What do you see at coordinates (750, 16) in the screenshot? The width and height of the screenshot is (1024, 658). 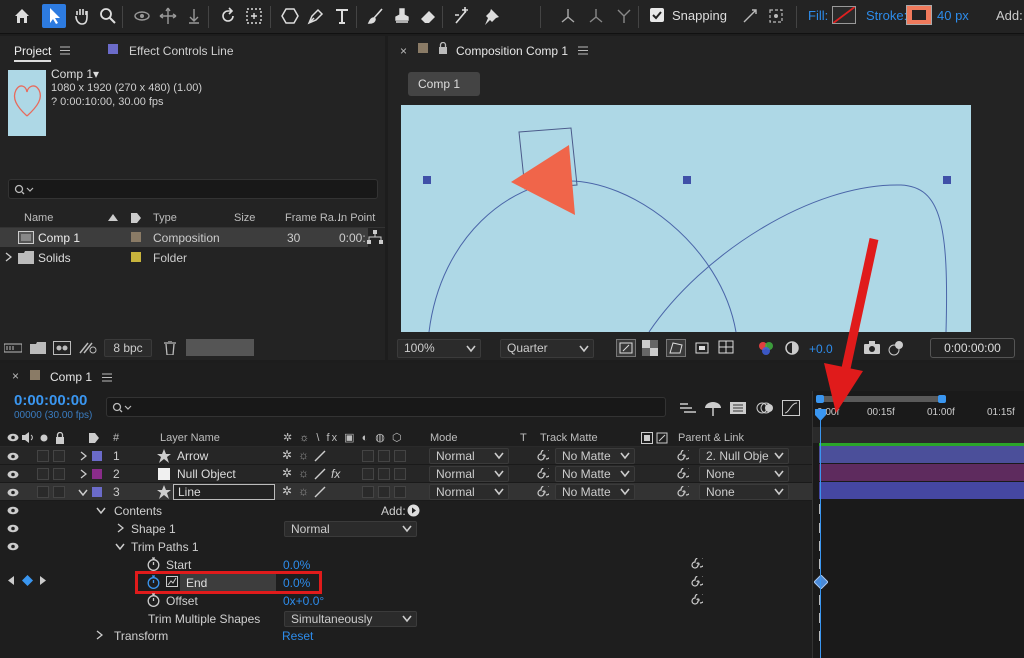 I see `snap-edges-icon` at bounding box center [750, 16].